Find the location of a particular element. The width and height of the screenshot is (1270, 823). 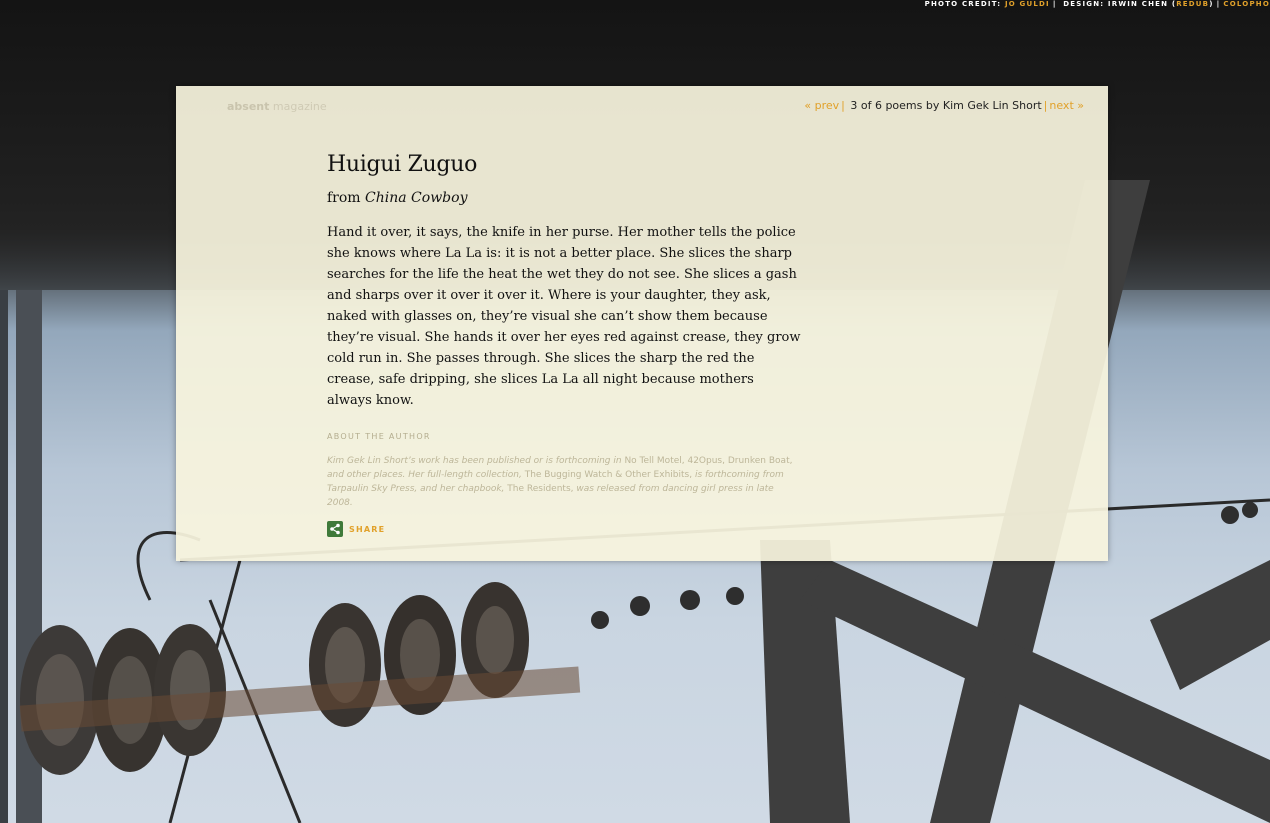

about-author-heading: About the Author is located at coordinates (379, 436).